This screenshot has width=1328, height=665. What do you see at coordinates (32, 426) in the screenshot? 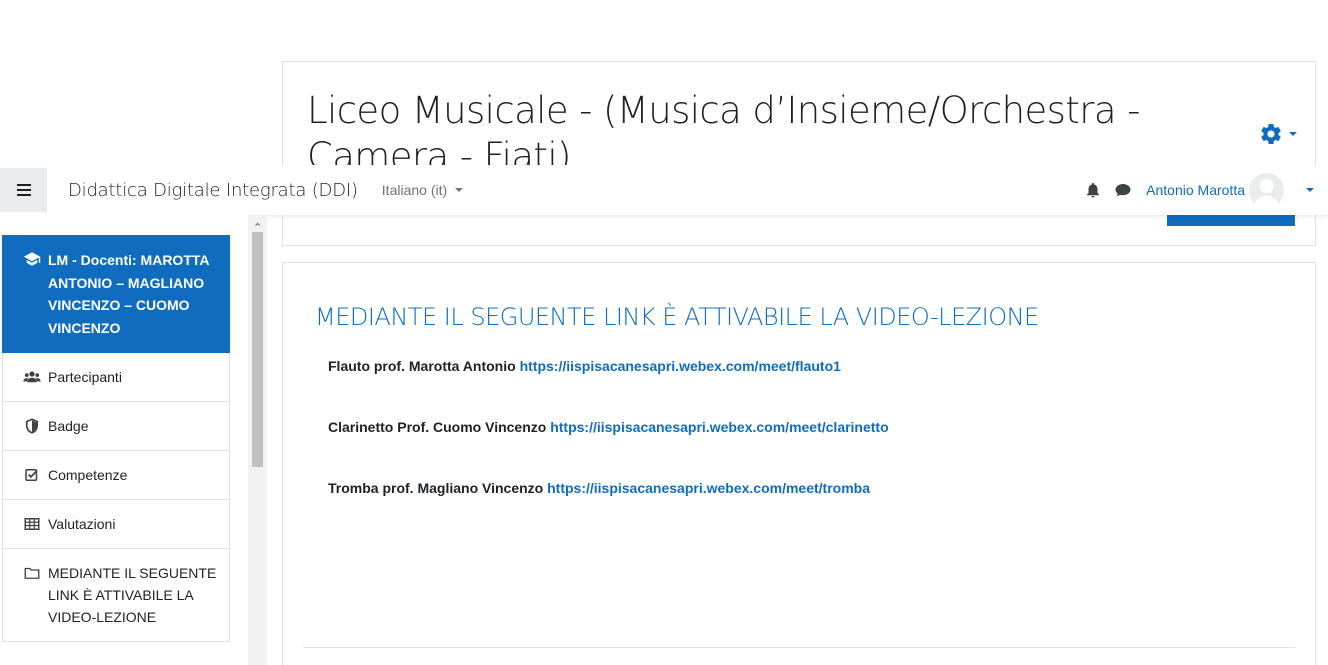
I see `shield-icon` at bounding box center [32, 426].